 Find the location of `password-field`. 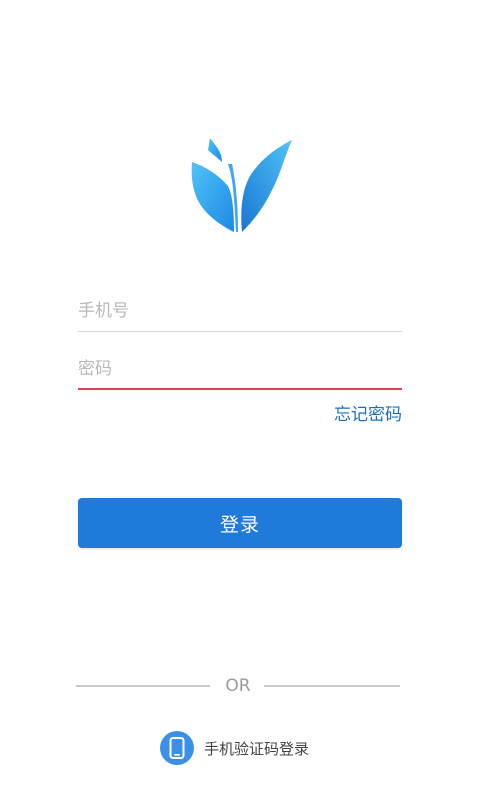

password-field is located at coordinates (240, 370).